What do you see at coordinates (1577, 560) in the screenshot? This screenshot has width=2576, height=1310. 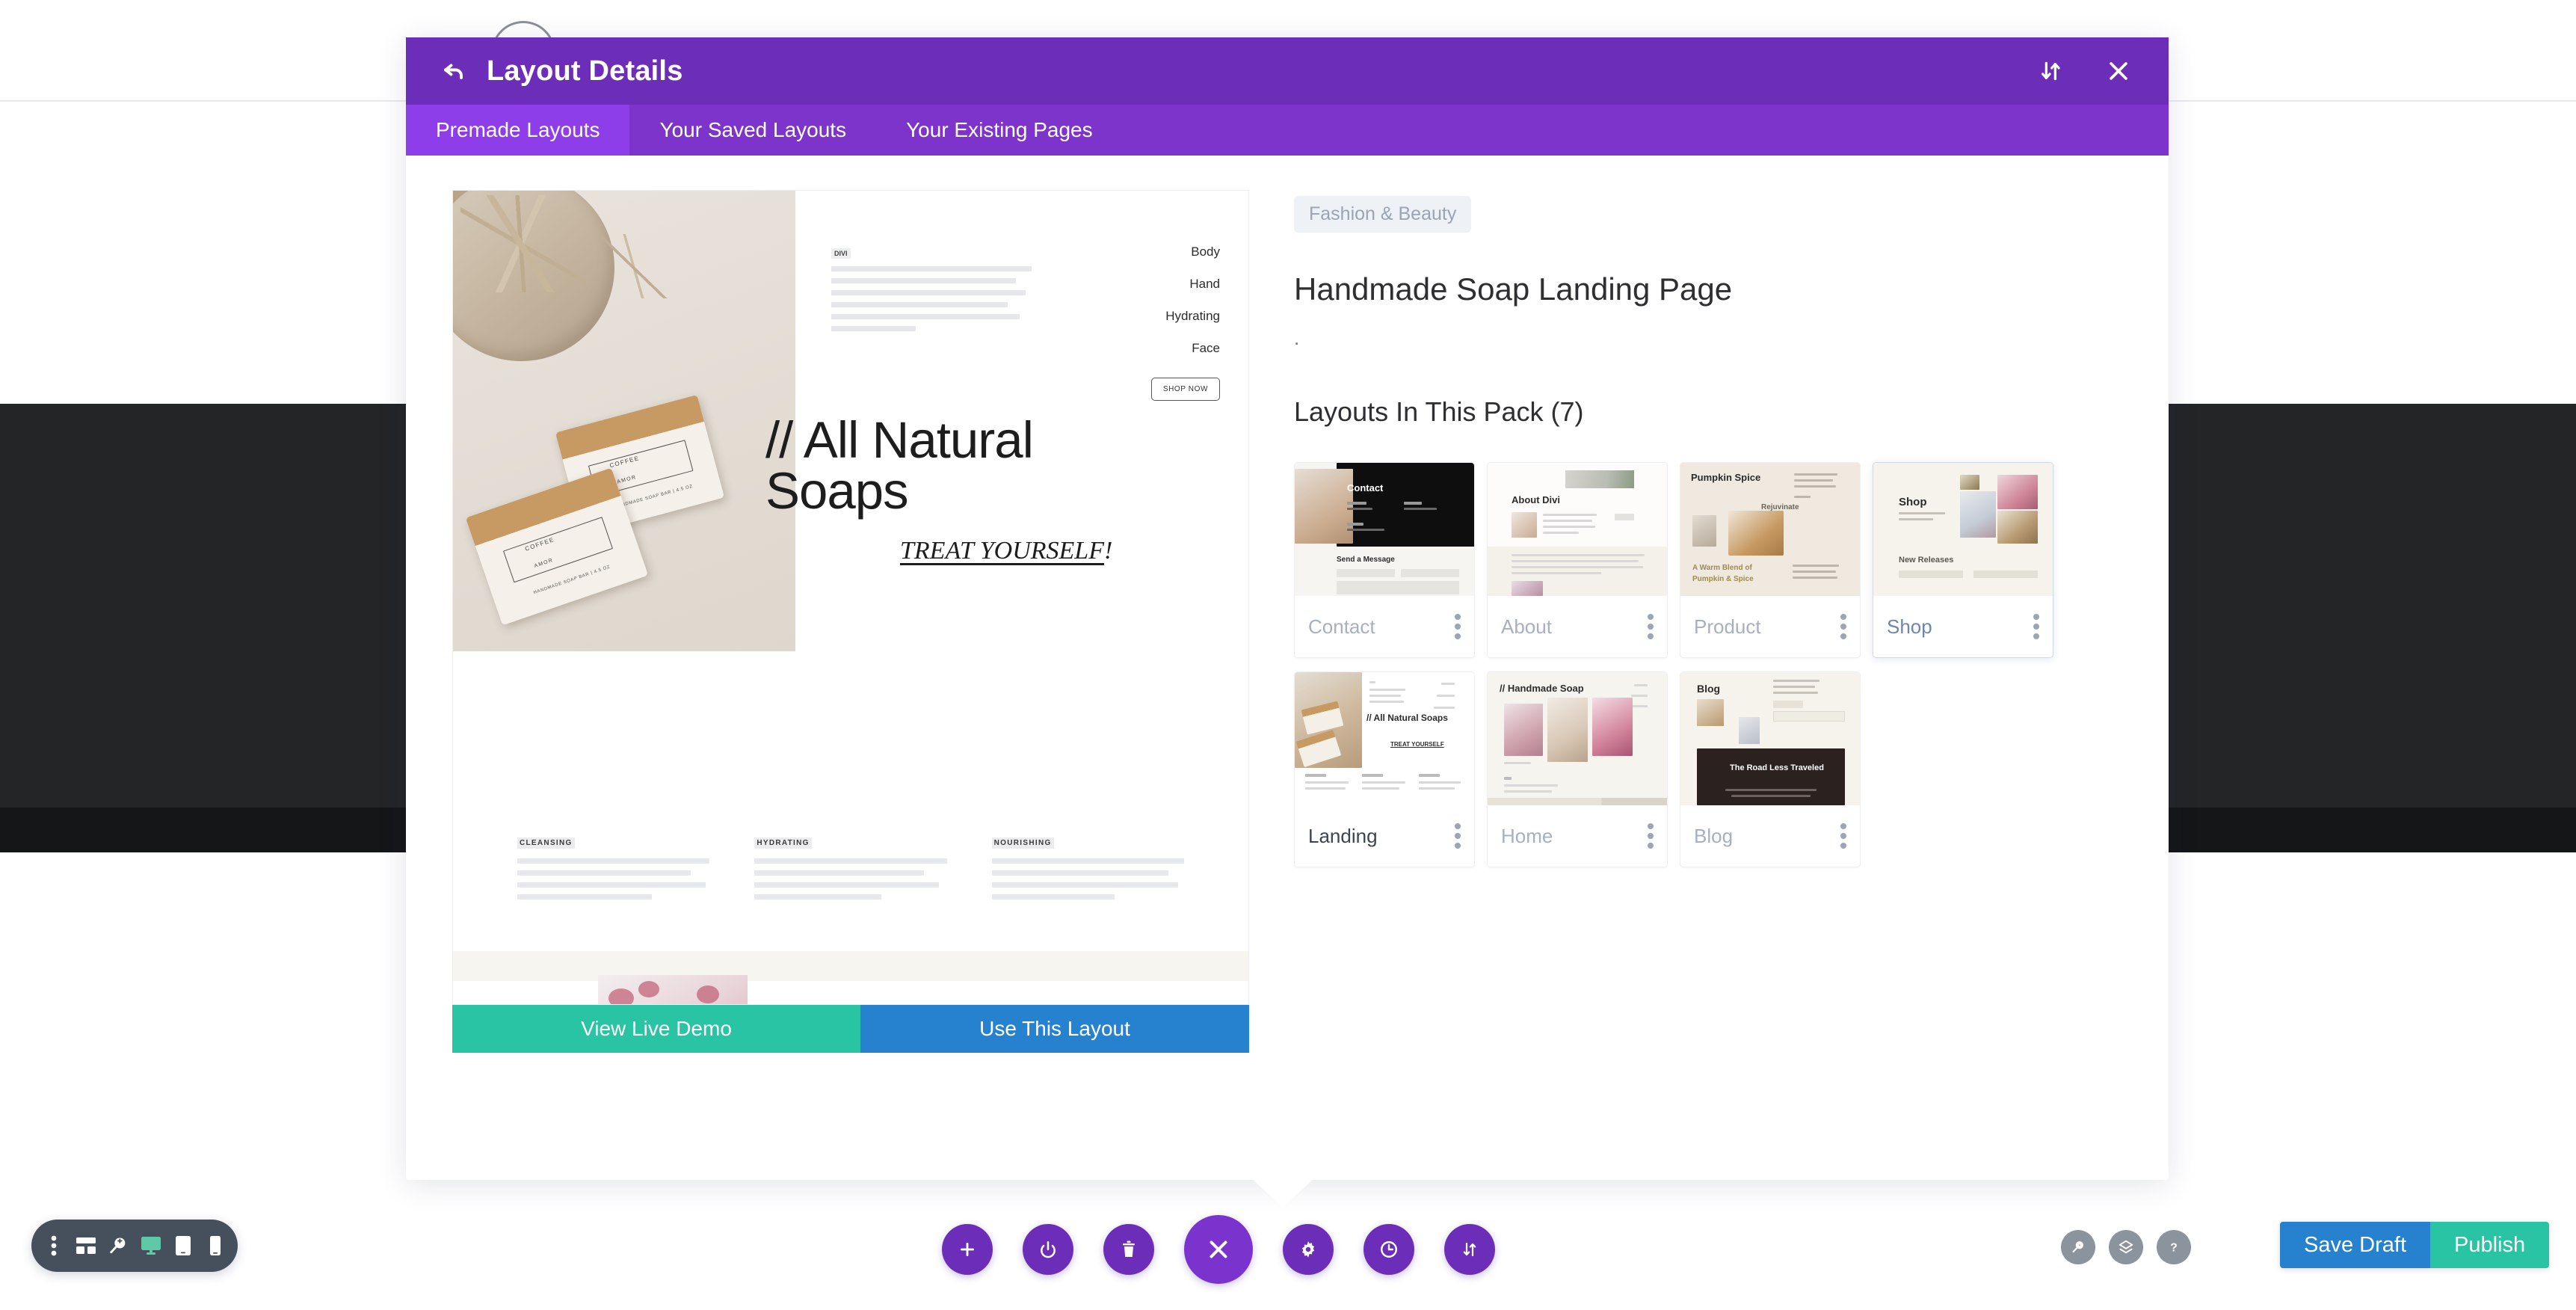 I see `layout-card-about: About Divi About` at bounding box center [1577, 560].